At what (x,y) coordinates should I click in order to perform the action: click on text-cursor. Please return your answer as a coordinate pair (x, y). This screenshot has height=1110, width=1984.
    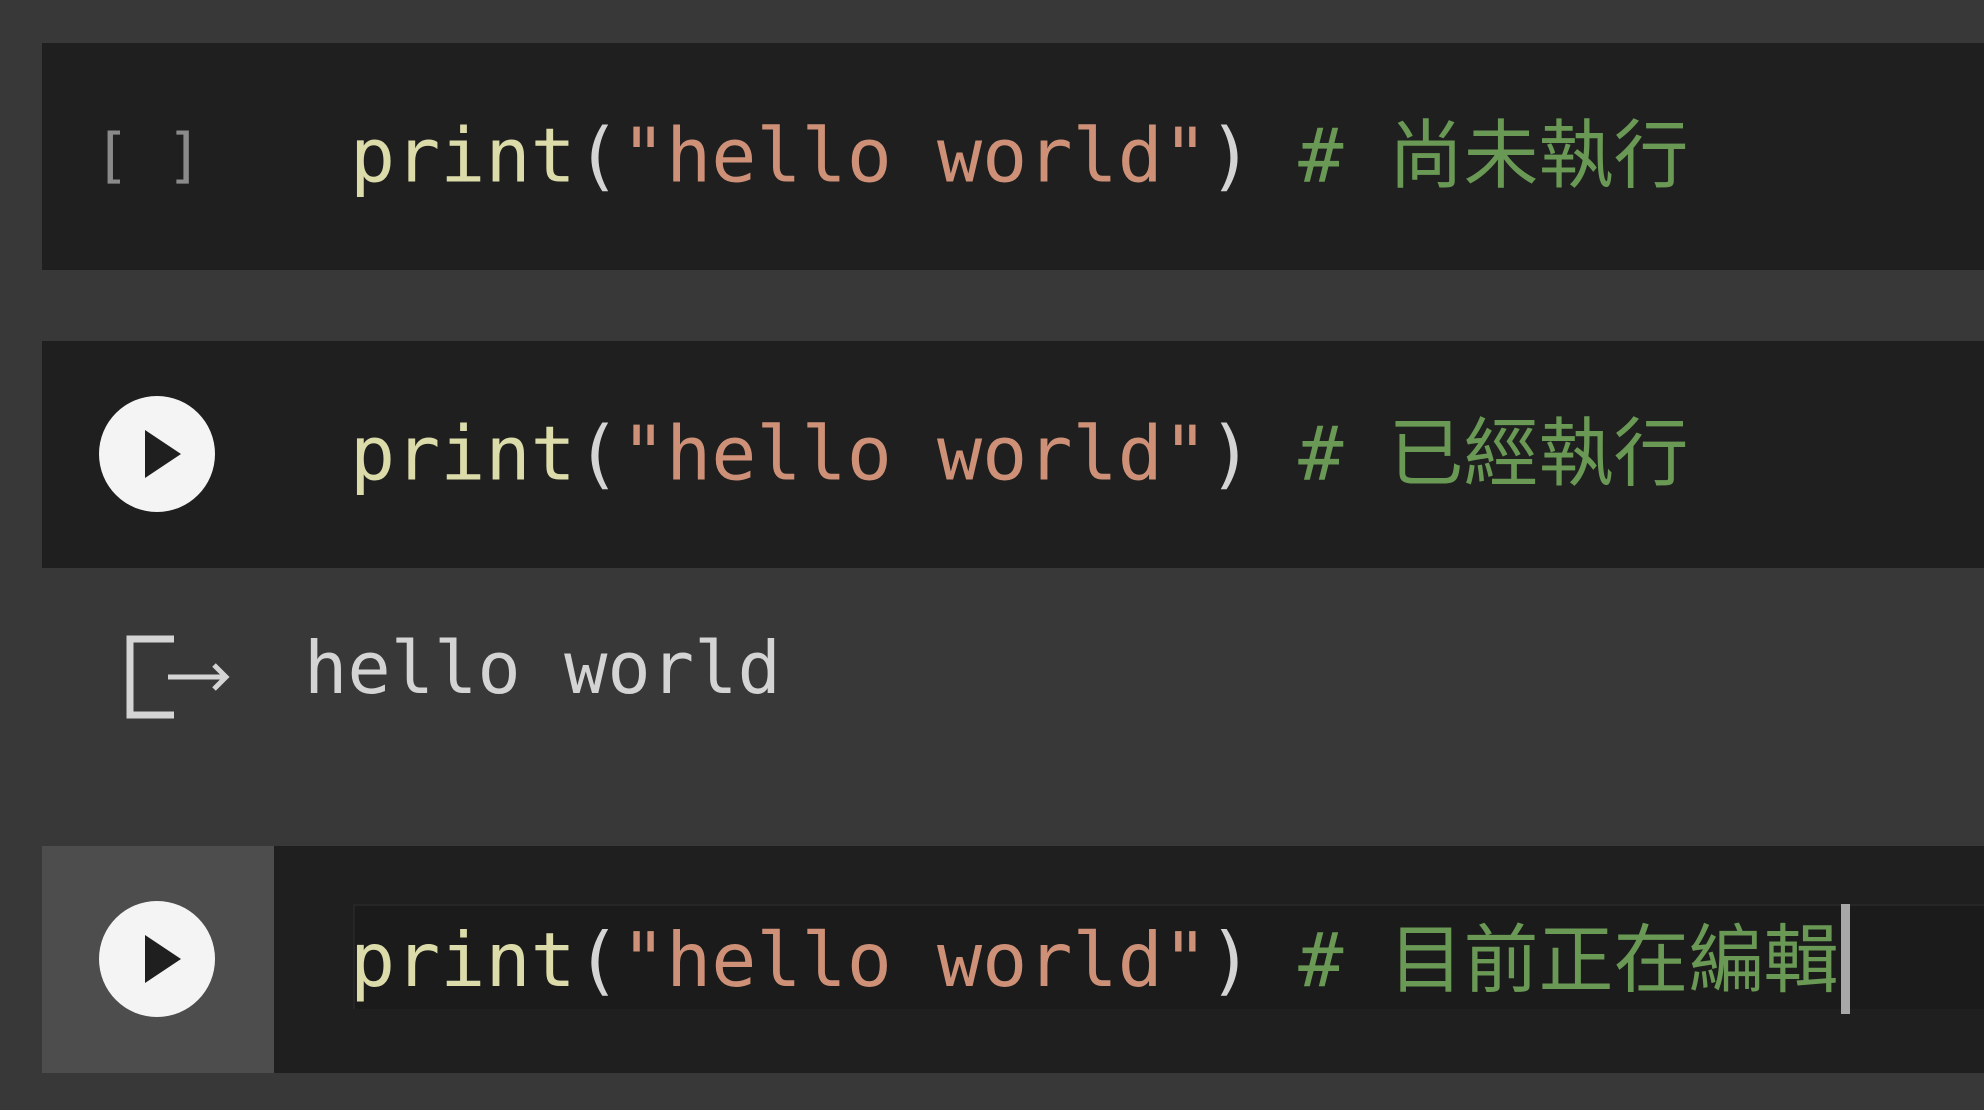
    Looking at the image, I should click on (1845, 959).